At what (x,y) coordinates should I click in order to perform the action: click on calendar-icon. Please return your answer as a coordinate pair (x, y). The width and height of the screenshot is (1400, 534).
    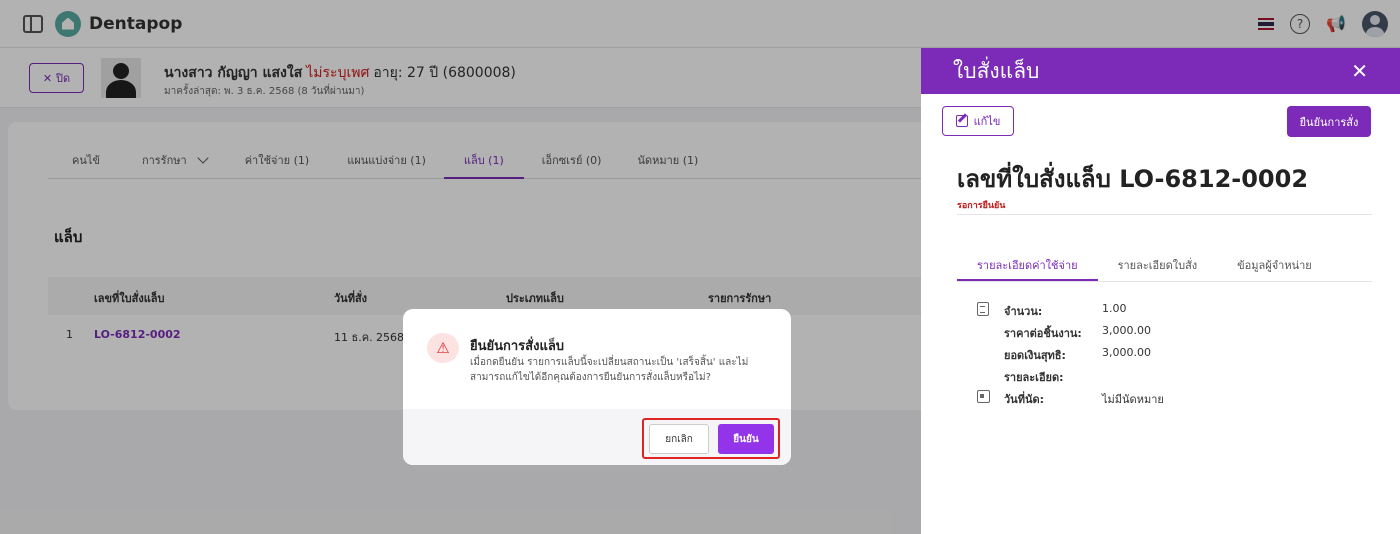
    Looking at the image, I should click on (983, 396).